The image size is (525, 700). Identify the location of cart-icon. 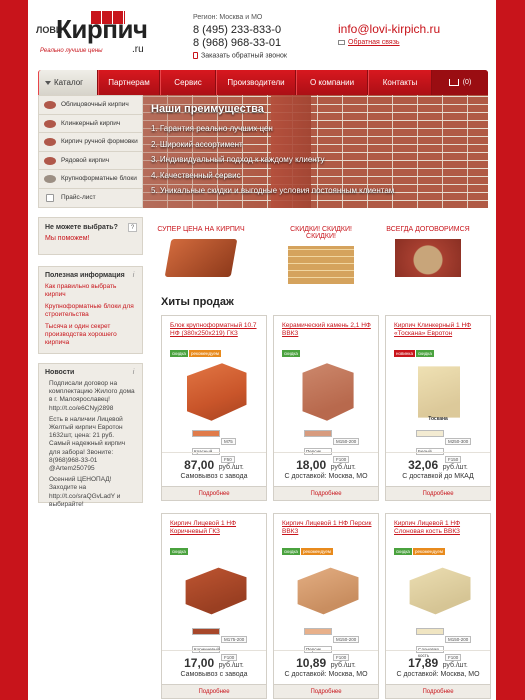
(453, 82).